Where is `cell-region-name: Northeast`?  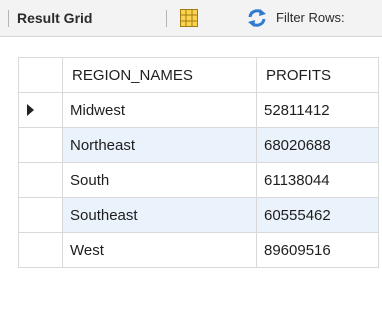 cell-region-name: Northeast is located at coordinates (159, 145).